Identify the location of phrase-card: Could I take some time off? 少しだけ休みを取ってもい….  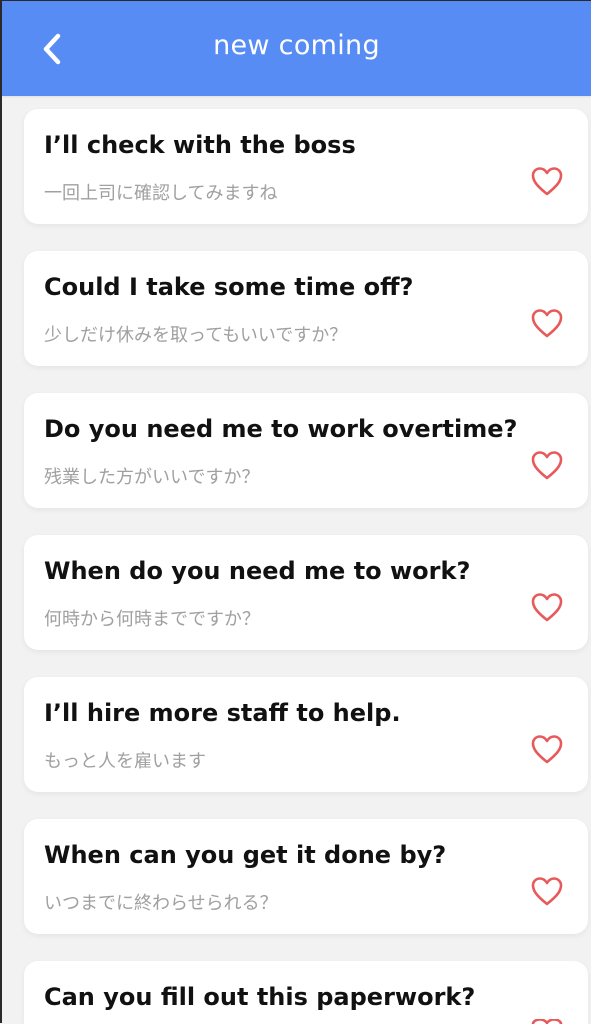
(306, 308).